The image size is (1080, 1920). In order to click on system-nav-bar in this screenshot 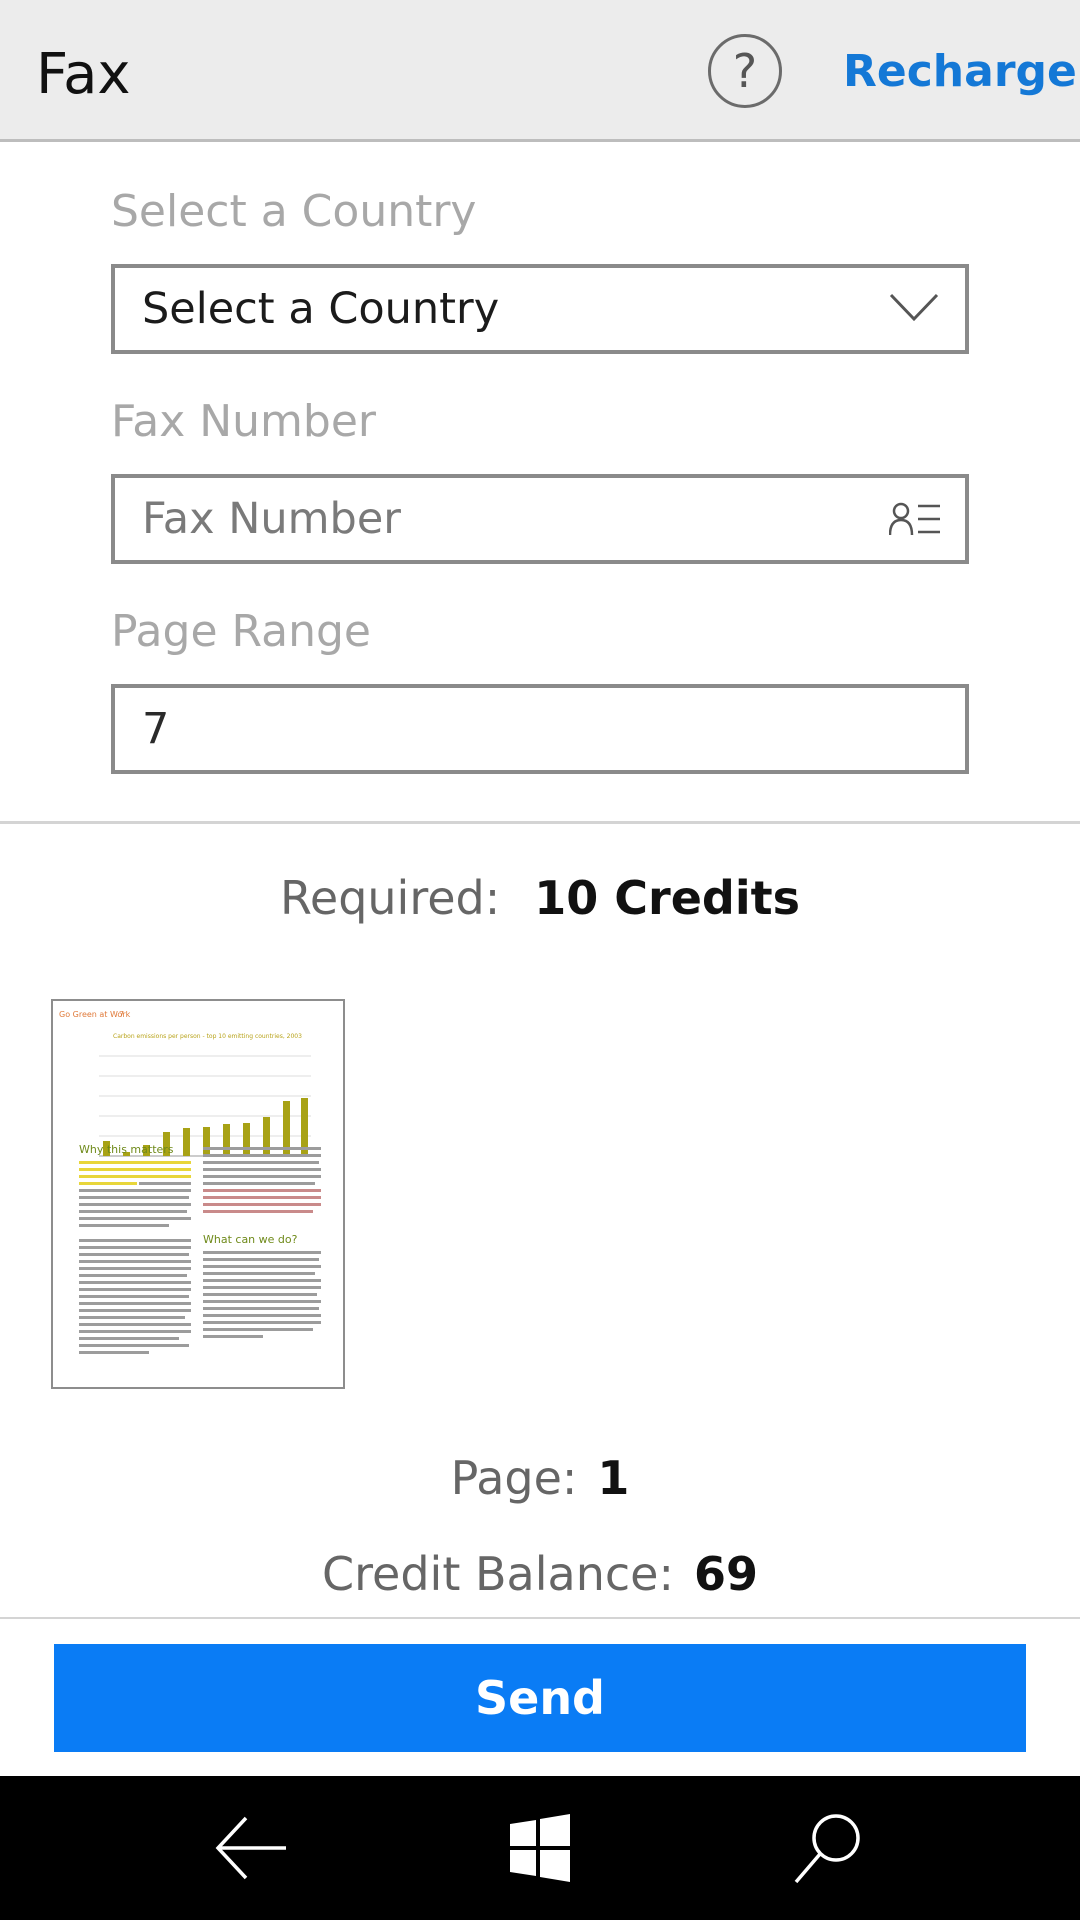, I will do `click(540, 1848)`.